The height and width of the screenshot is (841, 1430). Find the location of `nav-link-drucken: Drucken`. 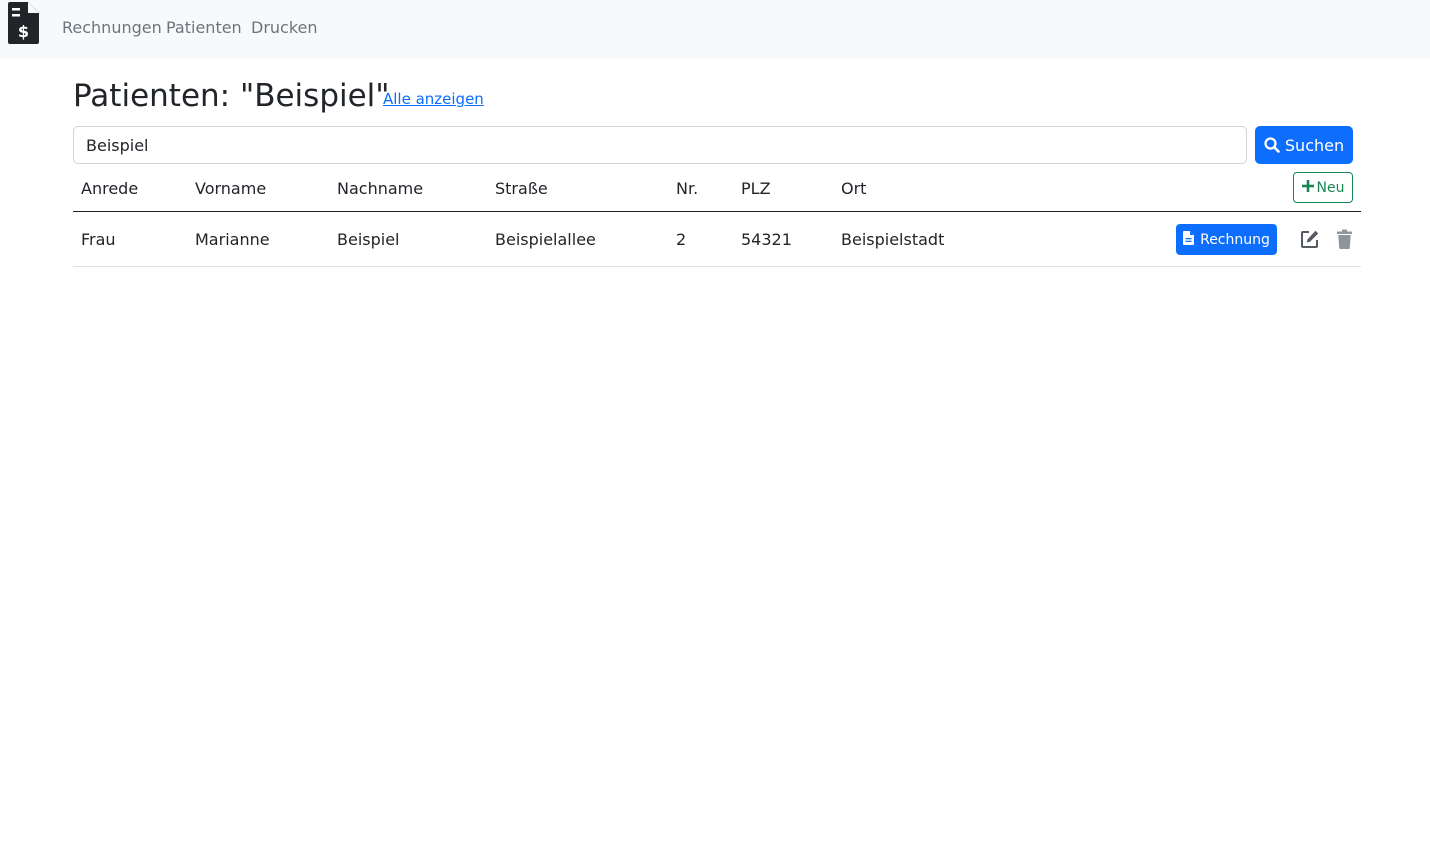

nav-link-drucken: Drucken is located at coordinates (284, 27).